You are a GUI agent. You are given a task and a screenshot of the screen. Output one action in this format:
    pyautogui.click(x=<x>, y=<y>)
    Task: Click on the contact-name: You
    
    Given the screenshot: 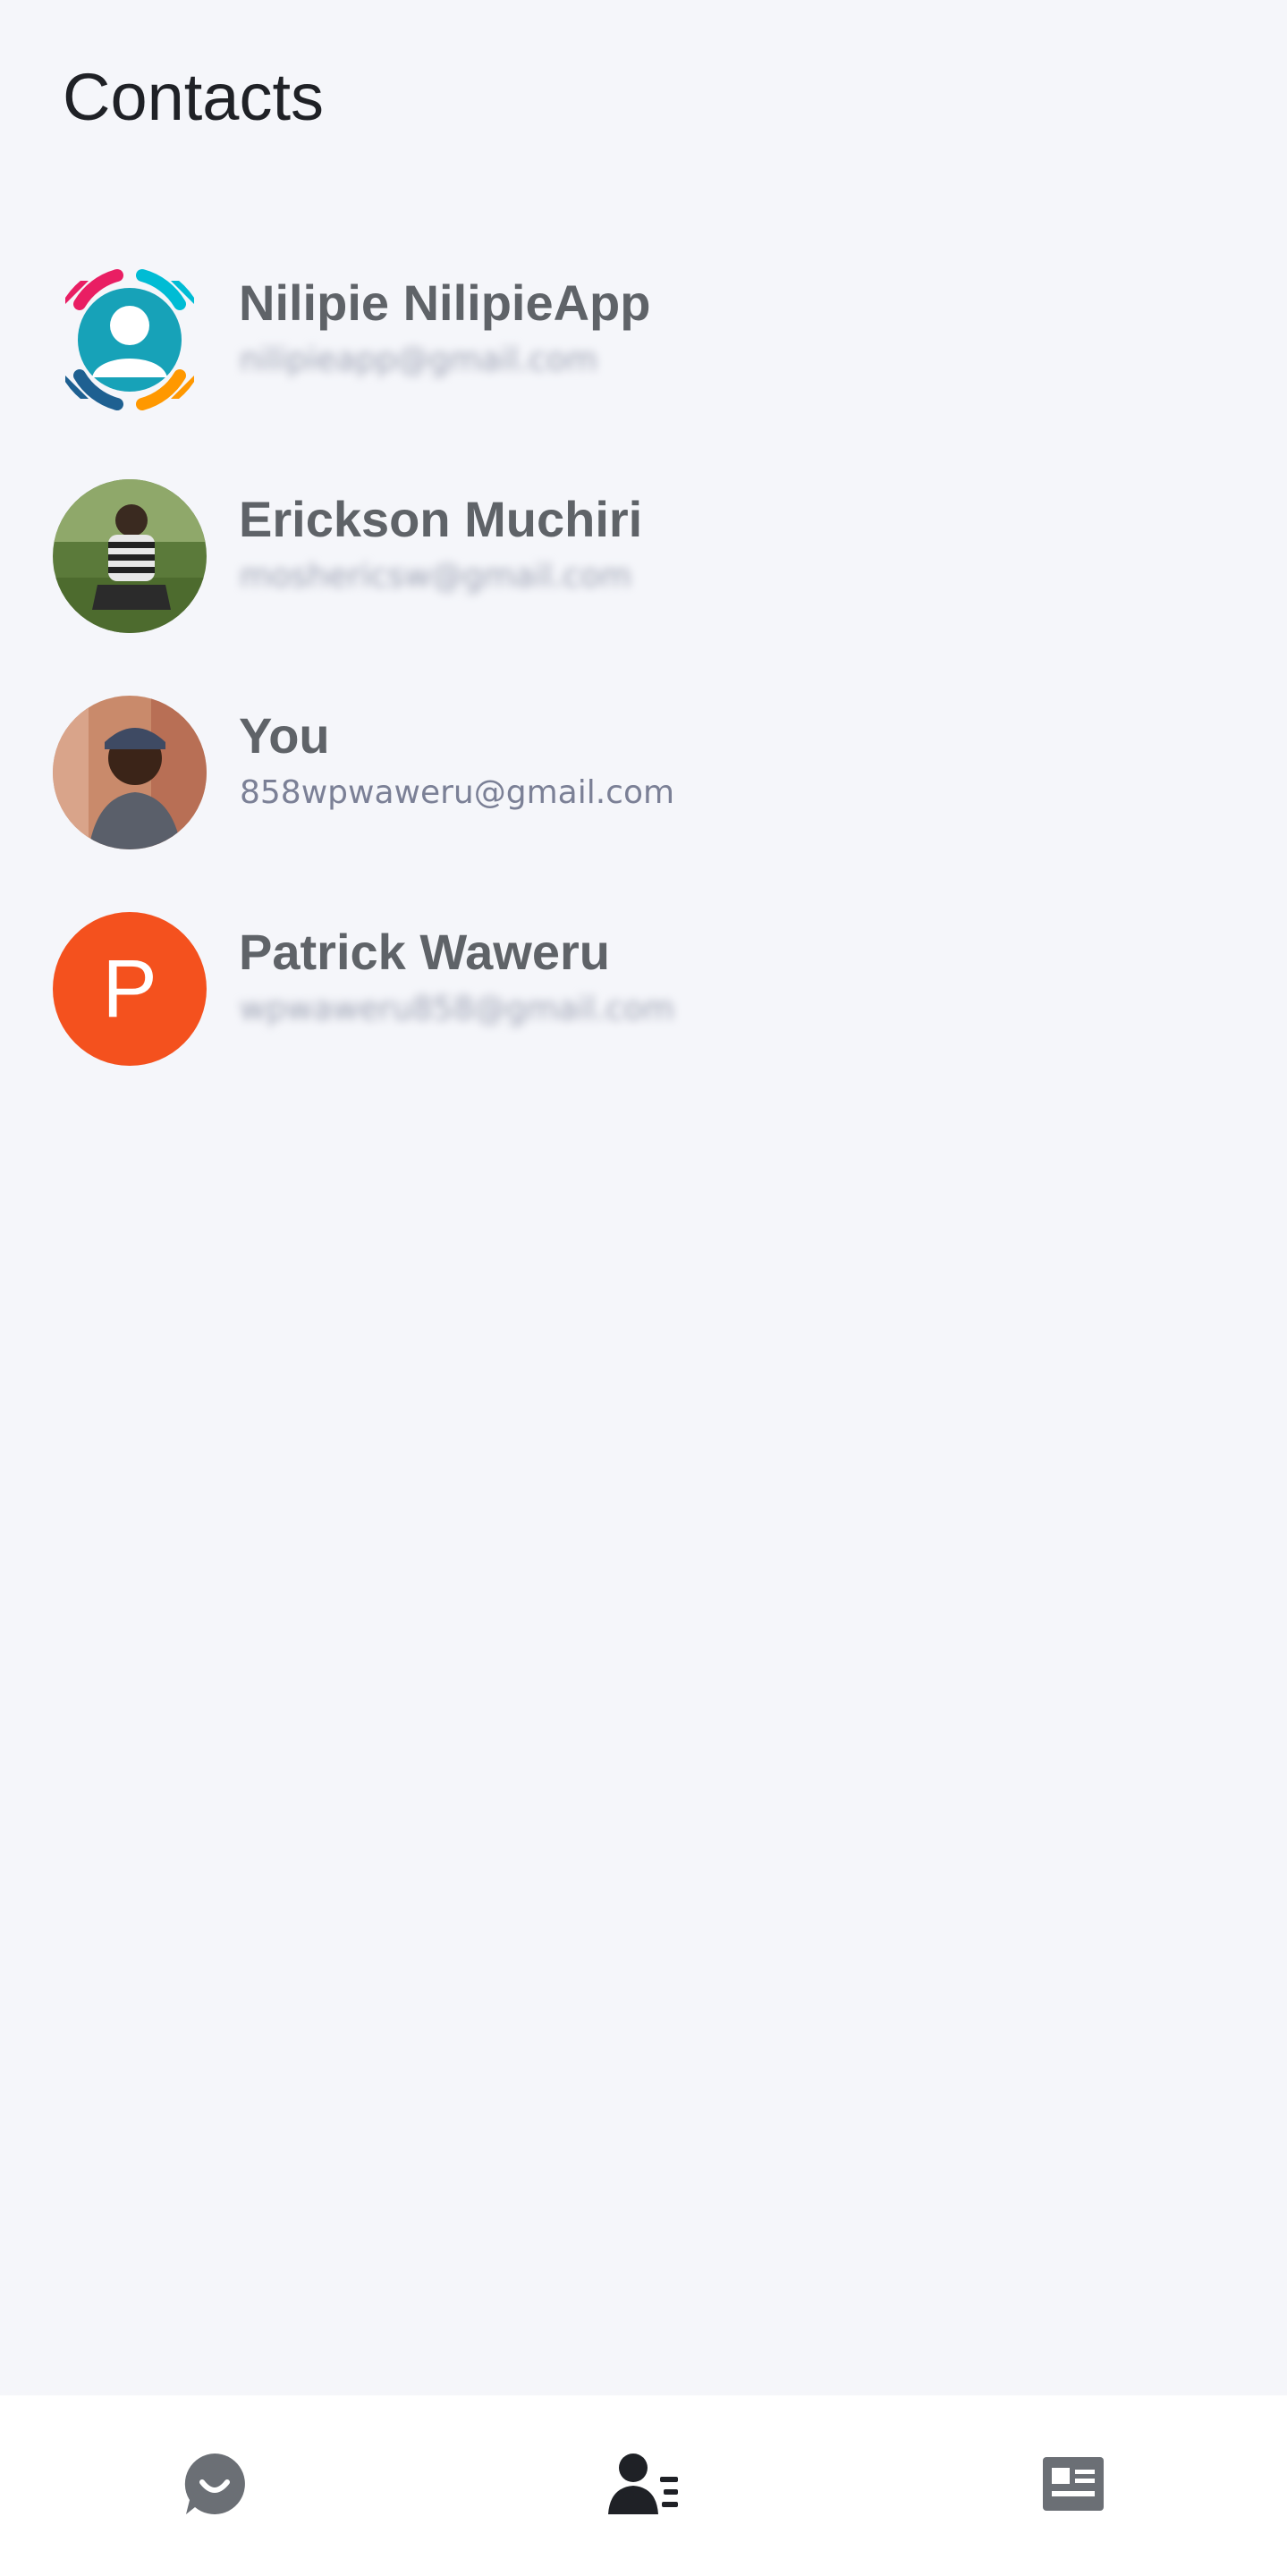 What is the action you would take?
    pyautogui.click(x=284, y=735)
    